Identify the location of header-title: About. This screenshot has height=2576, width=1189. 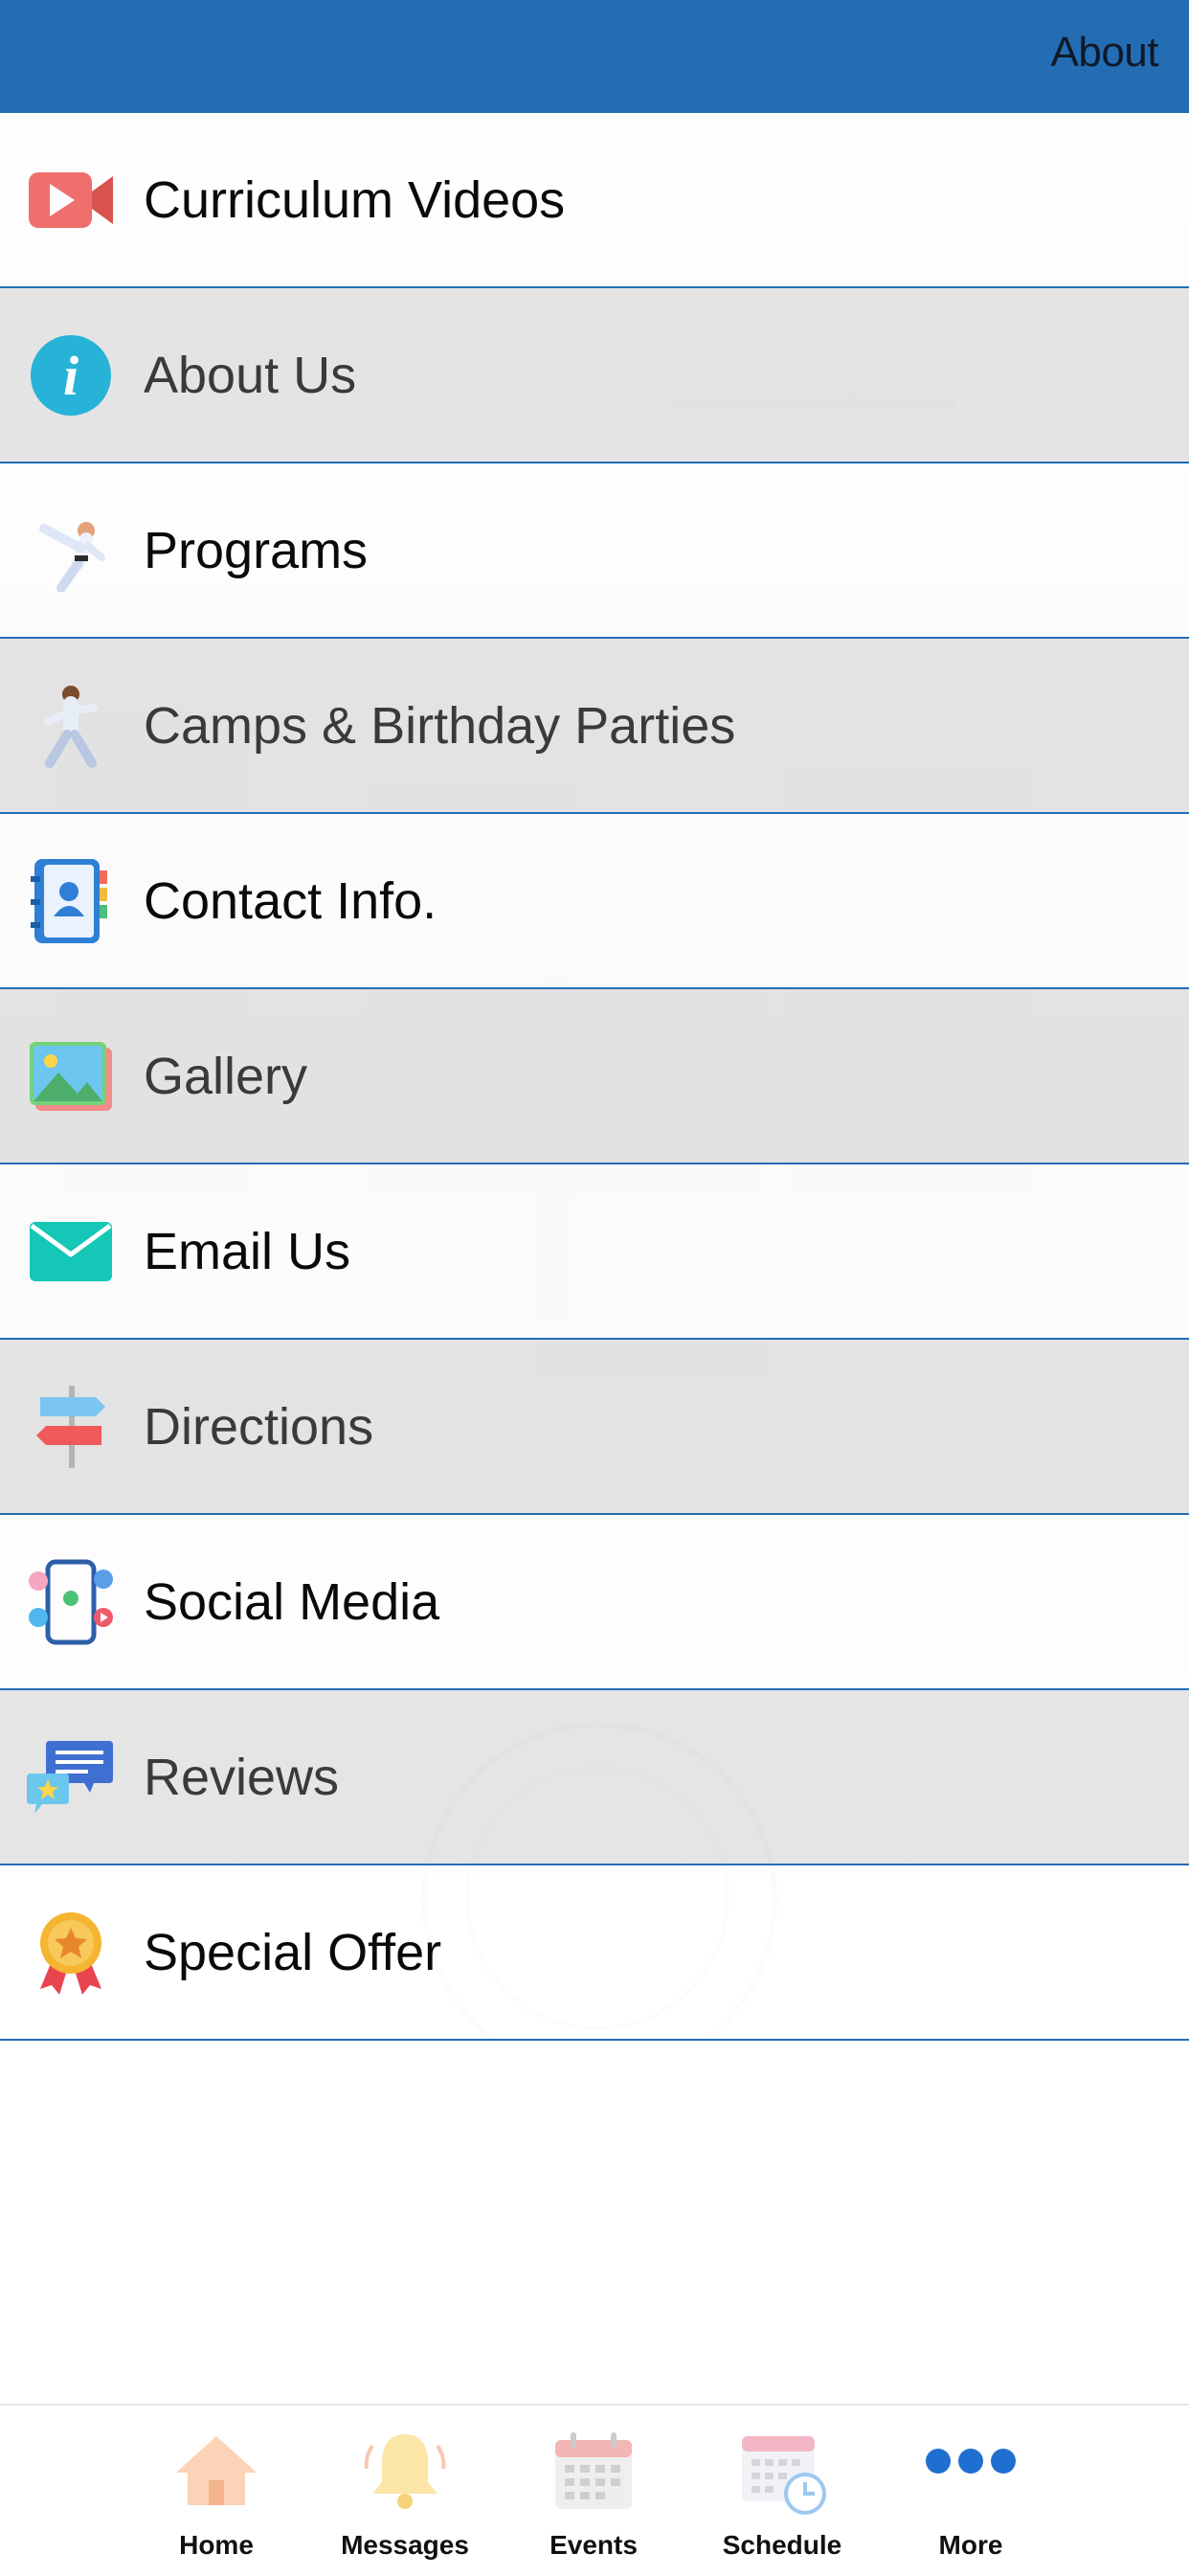
(1104, 52).